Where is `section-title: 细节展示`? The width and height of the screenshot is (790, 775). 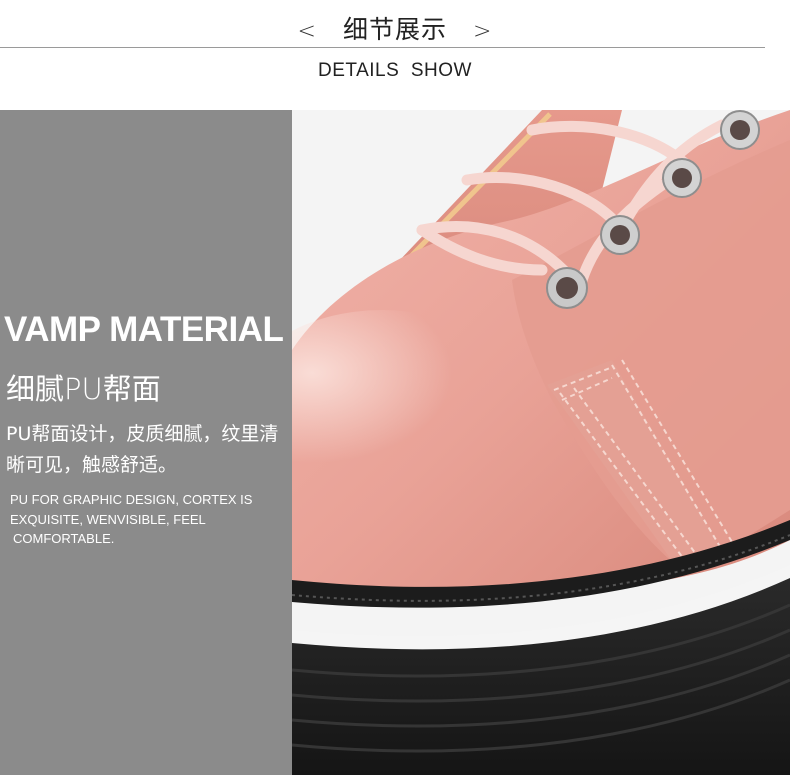
section-title: 细节展示 is located at coordinates (394, 29).